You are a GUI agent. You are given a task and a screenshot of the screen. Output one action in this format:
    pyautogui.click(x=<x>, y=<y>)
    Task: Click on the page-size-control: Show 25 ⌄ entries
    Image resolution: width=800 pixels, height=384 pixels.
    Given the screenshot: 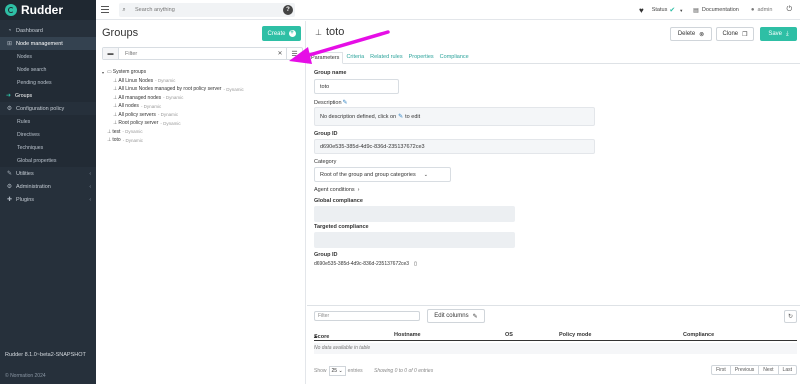 What is the action you would take?
    pyautogui.click(x=338, y=371)
    